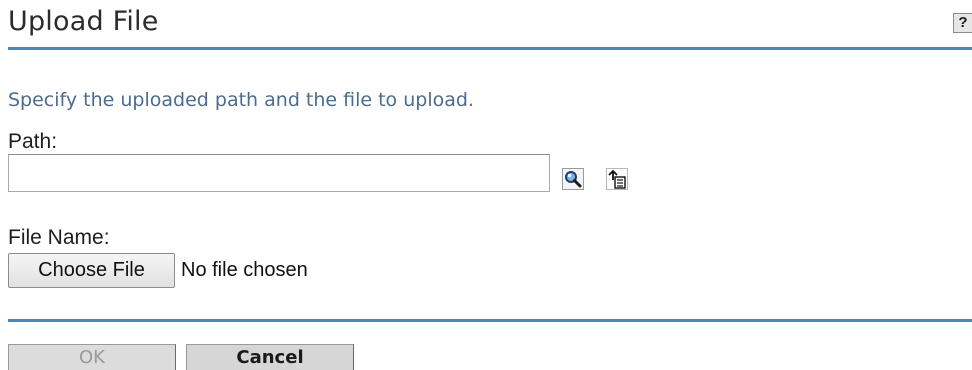 The width and height of the screenshot is (972, 370). I want to click on path-input, so click(279, 173).